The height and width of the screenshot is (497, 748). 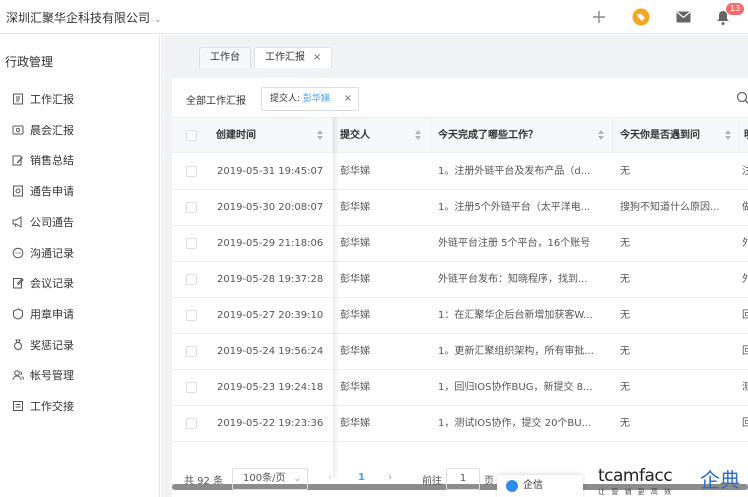 I want to click on sidebar-item-communication-log: 沟通记录, so click(x=43, y=253).